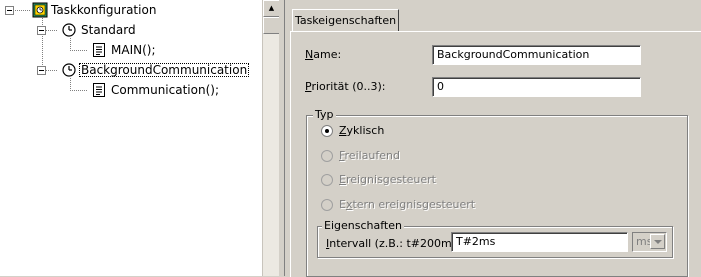 Image resolution: width=701 pixels, height=277 pixels. What do you see at coordinates (362, 130) in the screenshot?
I see `radio-cyclic-label: Zyklisch` at bounding box center [362, 130].